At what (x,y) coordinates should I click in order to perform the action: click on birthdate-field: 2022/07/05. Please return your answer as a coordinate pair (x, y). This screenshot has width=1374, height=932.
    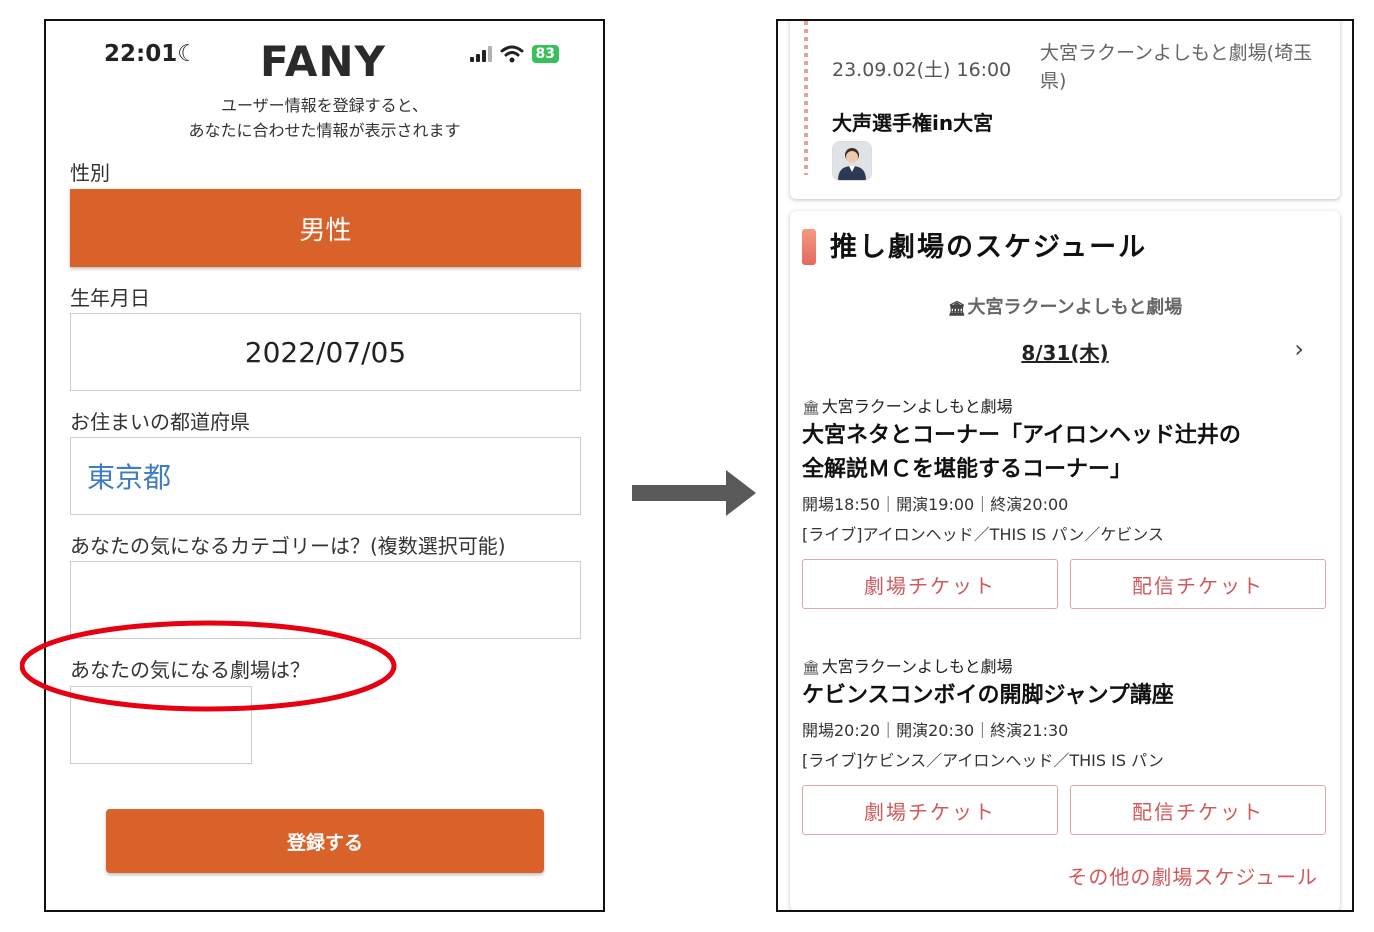
    Looking at the image, I should click on (325, 352).